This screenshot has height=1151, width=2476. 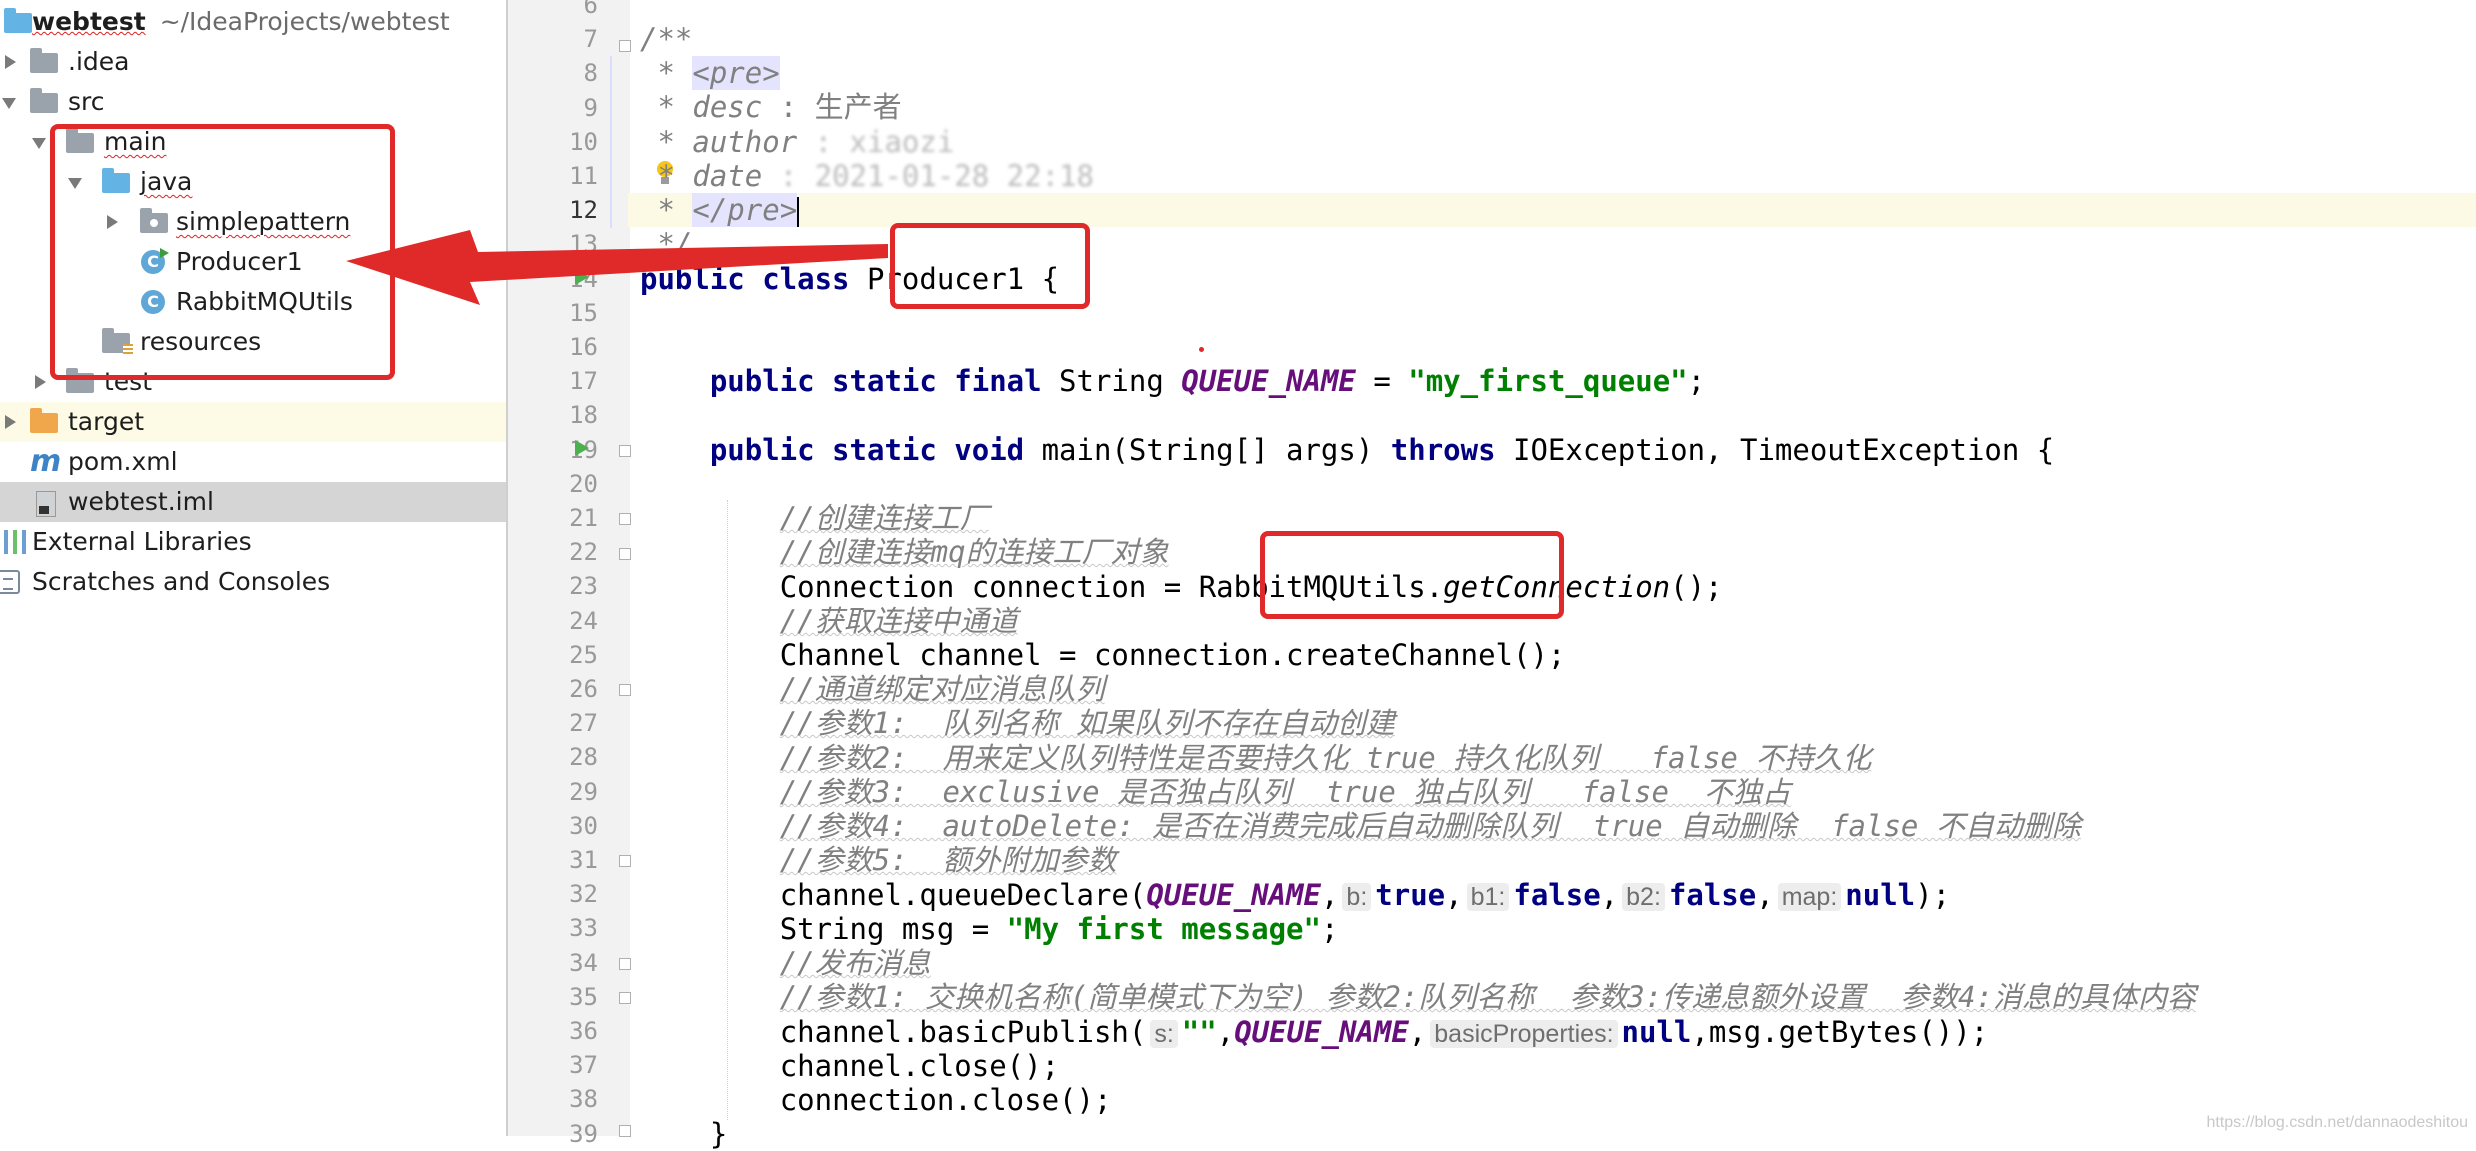 What do you see at coordinates (1201, 349) in the screenshot?
I see `annotation-dot` at bounding box center [1201, 349].